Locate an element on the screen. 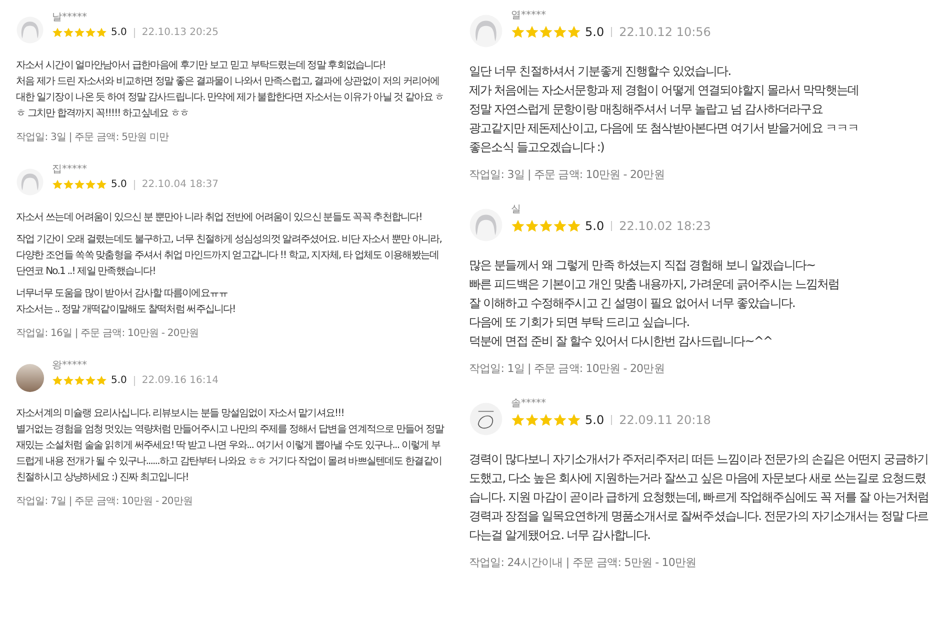 The width and height of the screenshot is (940, 643). reviewer-name: 열***** is located at coordinates (529, 15).